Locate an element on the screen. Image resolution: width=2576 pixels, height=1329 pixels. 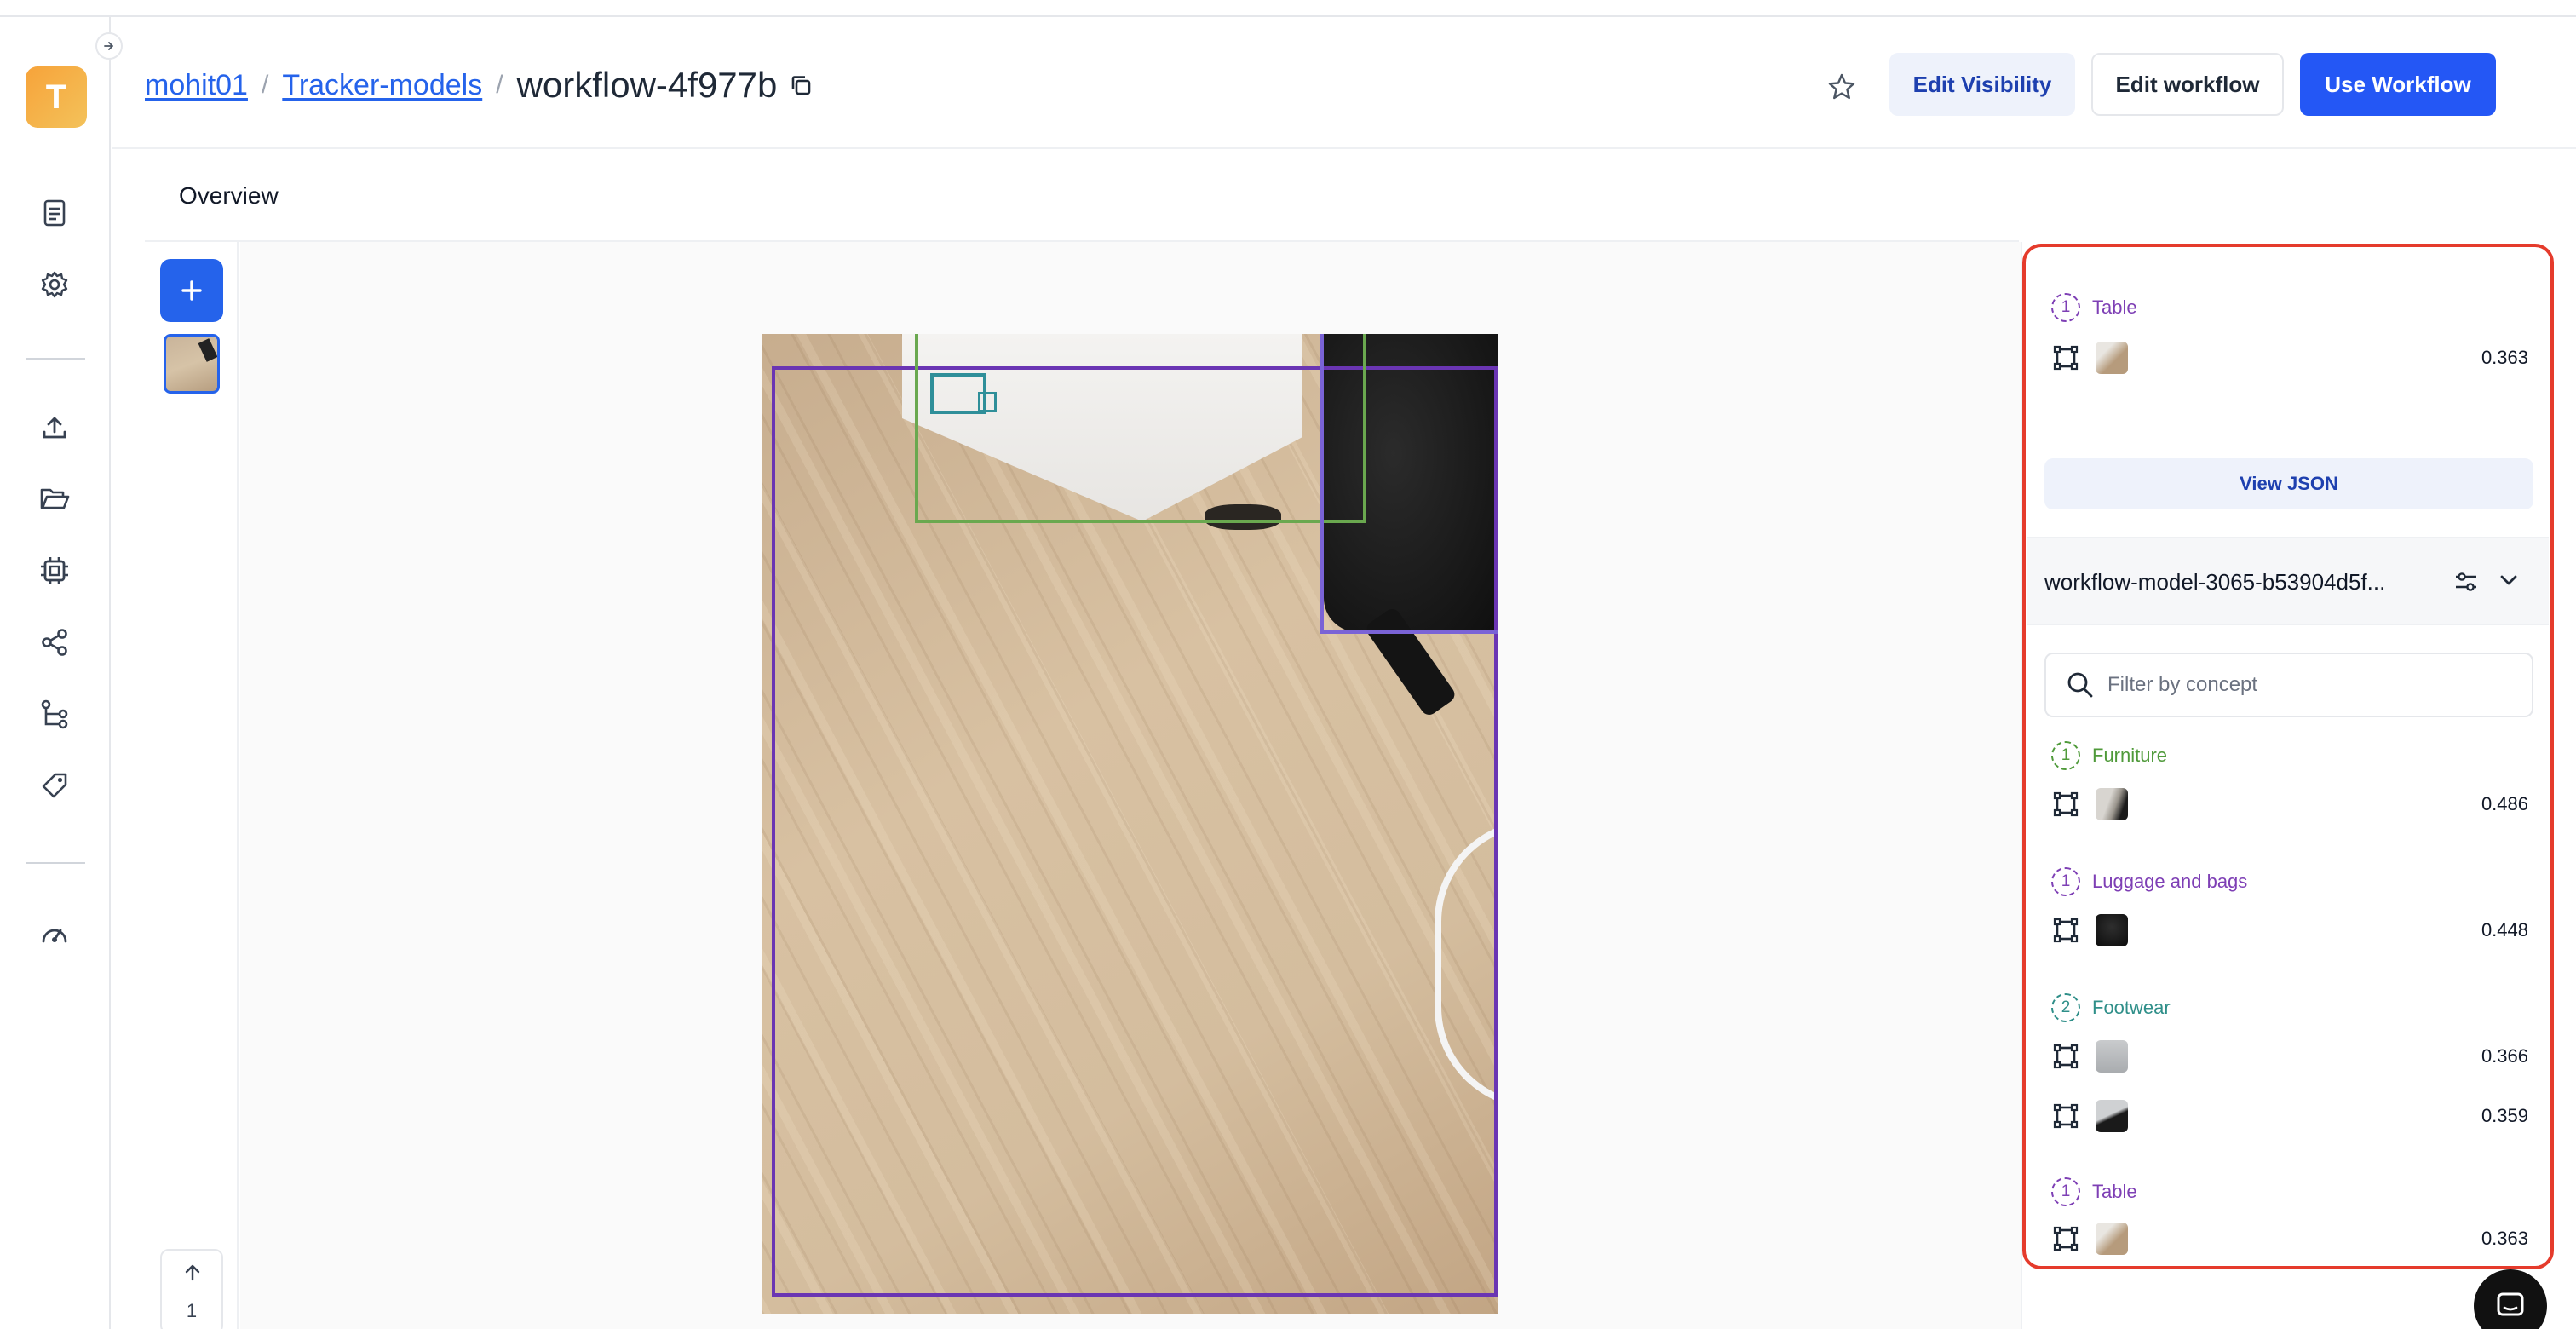
breadcrumb-app-link: Tracker-models is located at coordinates (382, 85).